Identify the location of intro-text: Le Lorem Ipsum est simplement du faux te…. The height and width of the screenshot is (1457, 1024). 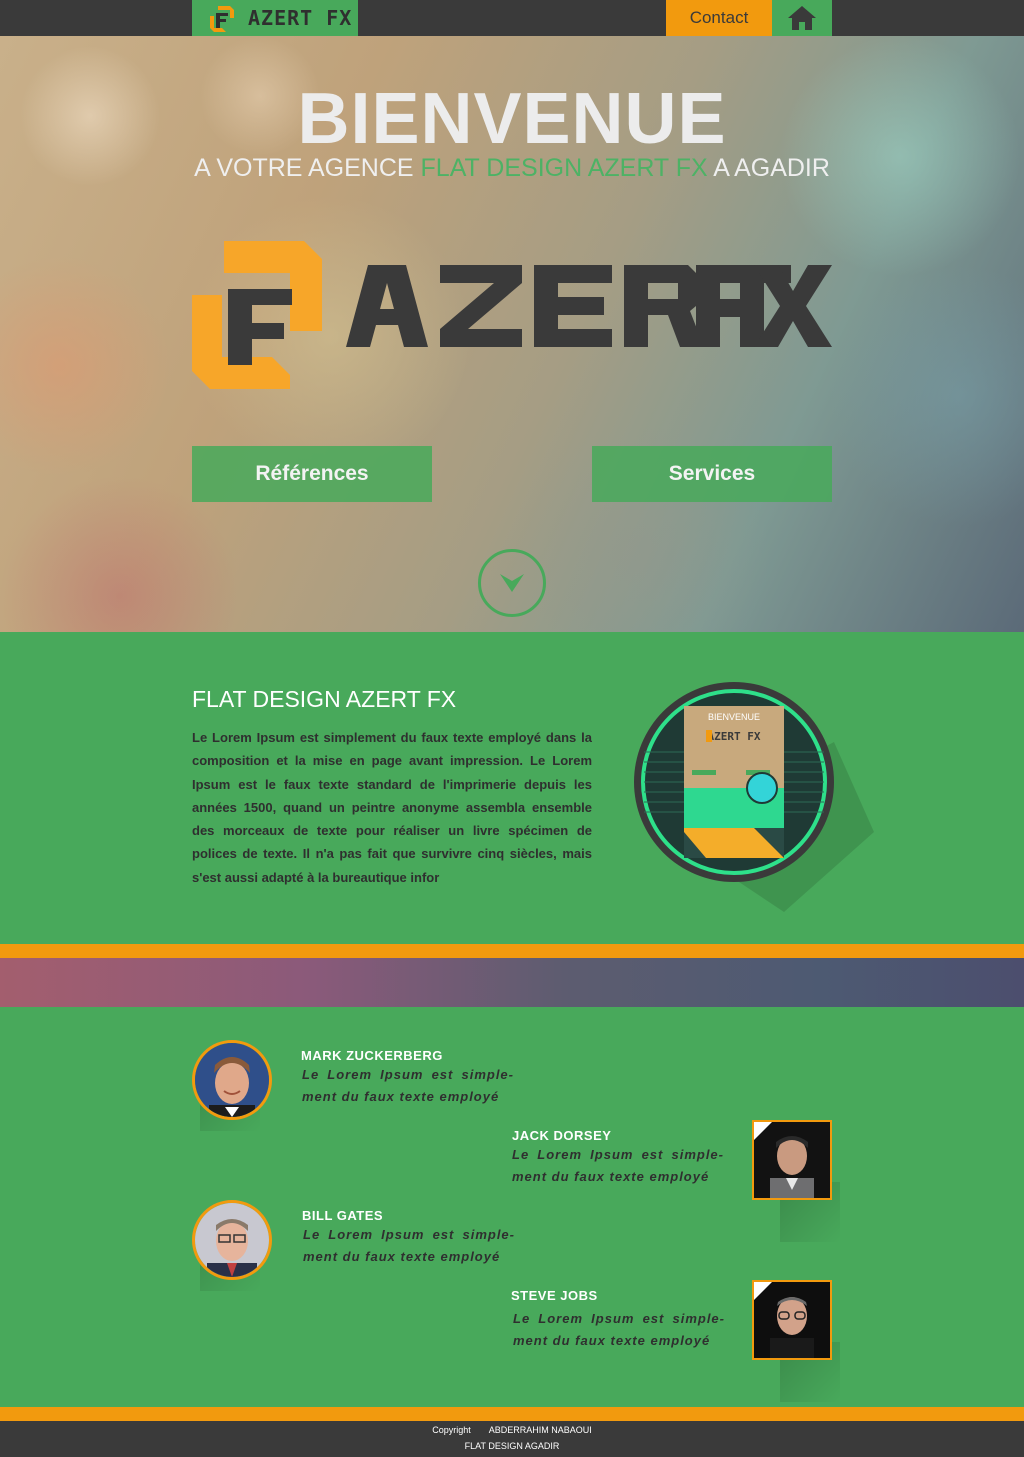
(392, 807).